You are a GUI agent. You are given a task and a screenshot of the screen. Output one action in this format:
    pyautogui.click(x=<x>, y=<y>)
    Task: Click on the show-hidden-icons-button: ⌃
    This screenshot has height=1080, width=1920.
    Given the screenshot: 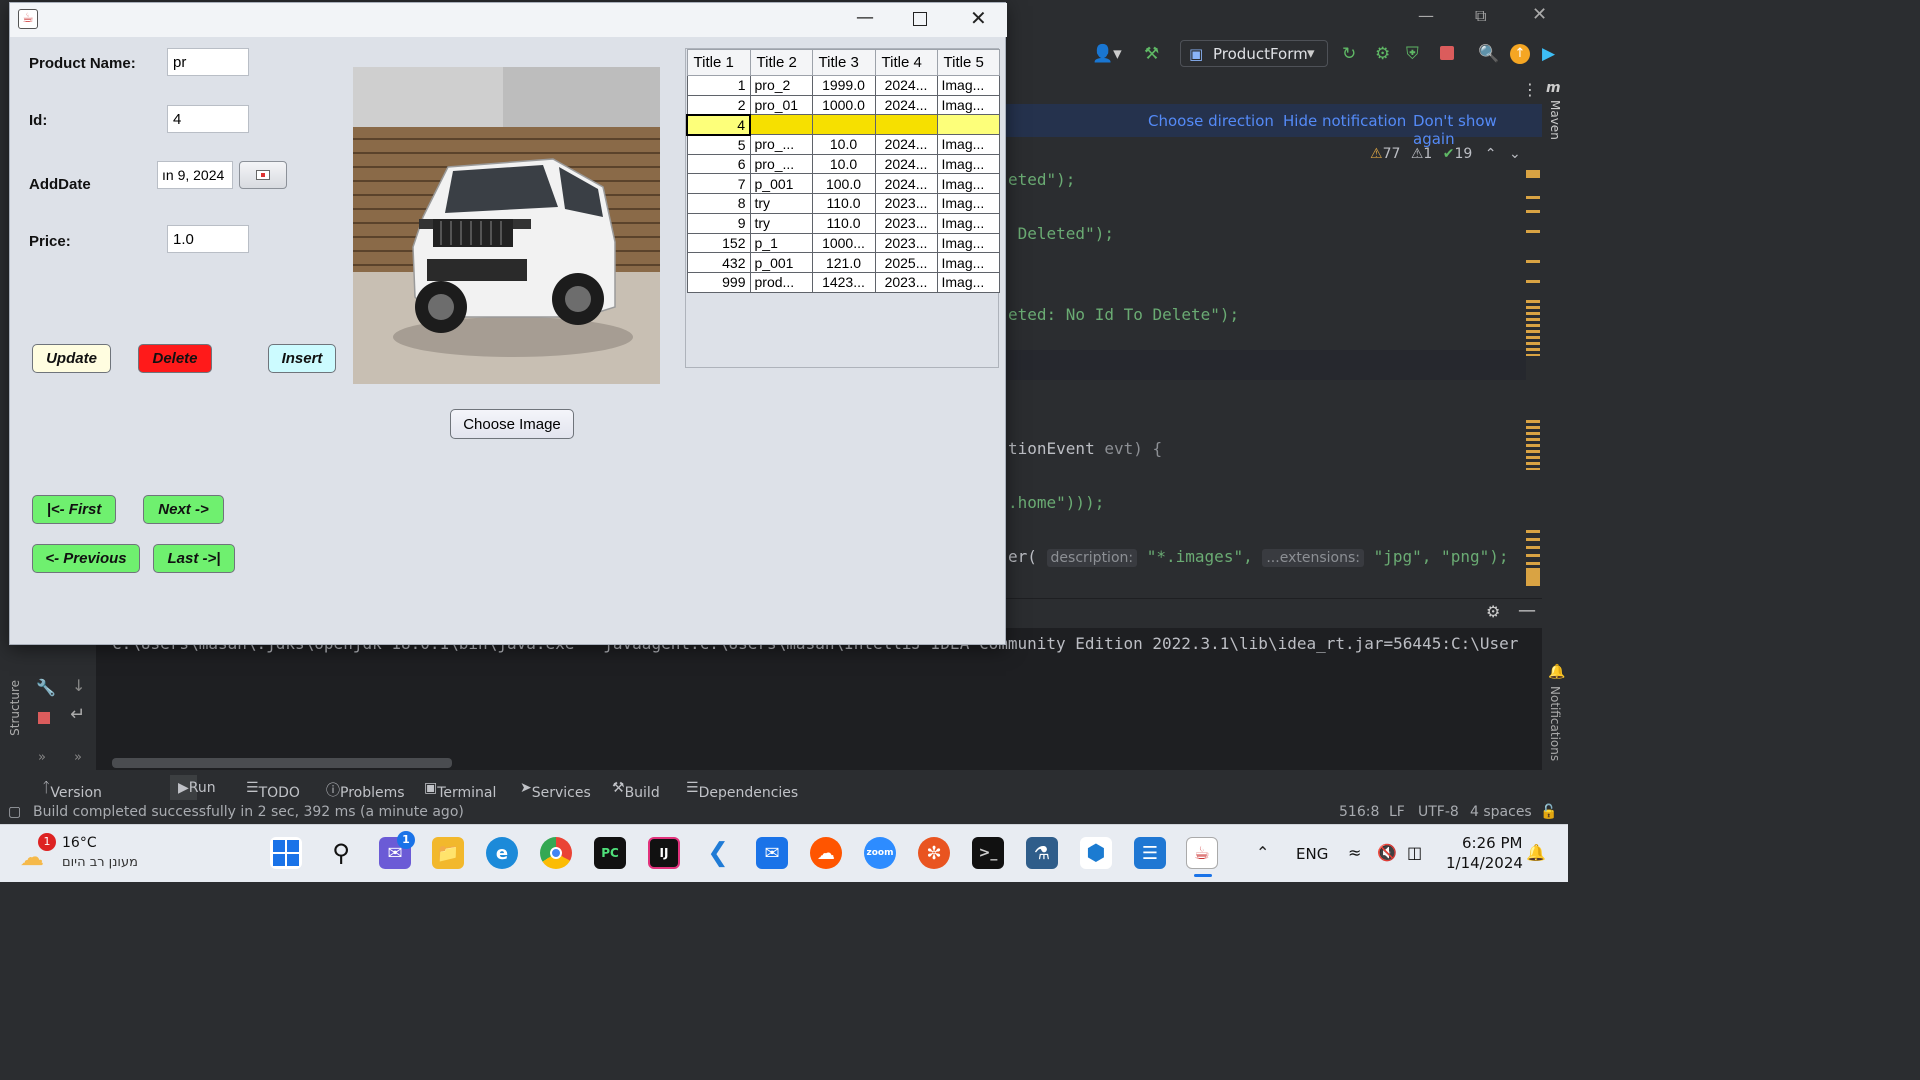 What is the action you would take?
    pyautogui.click(x=1262, y=852)
    